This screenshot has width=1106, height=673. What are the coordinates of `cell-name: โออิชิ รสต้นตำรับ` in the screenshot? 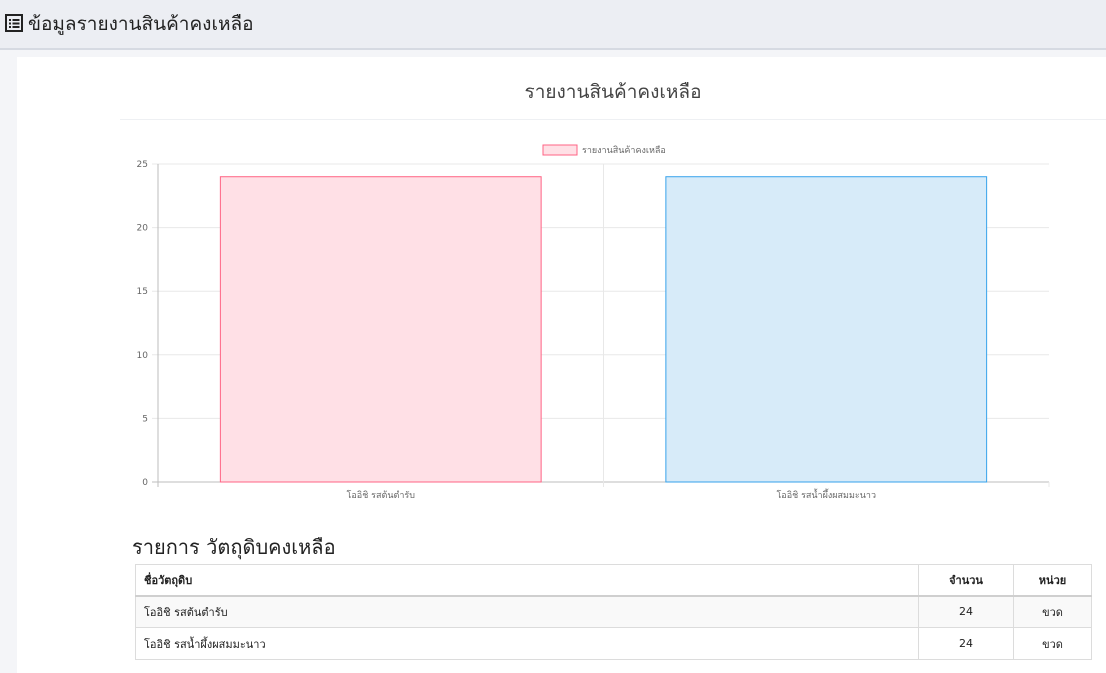 It's located at (527, 611).